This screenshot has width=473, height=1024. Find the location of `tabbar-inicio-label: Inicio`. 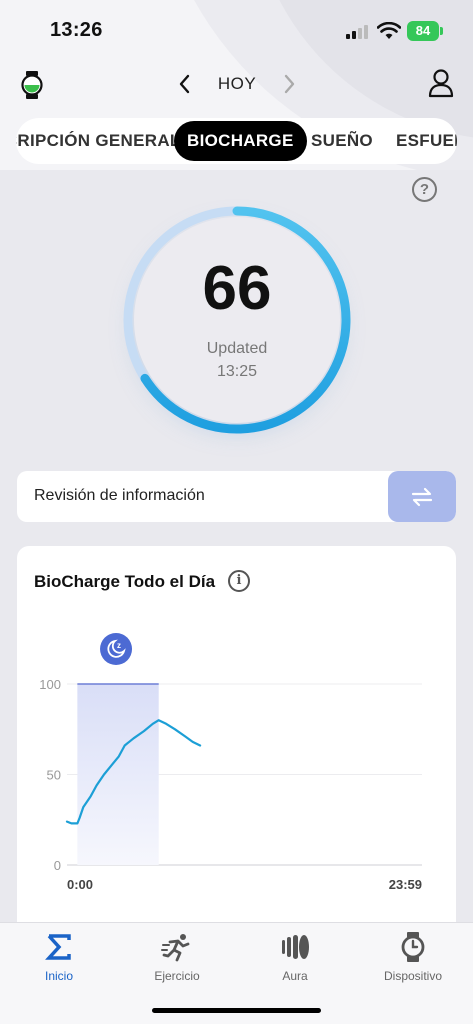

tabbar-inicio-label: Inicio is located at coordinates (58, 976).